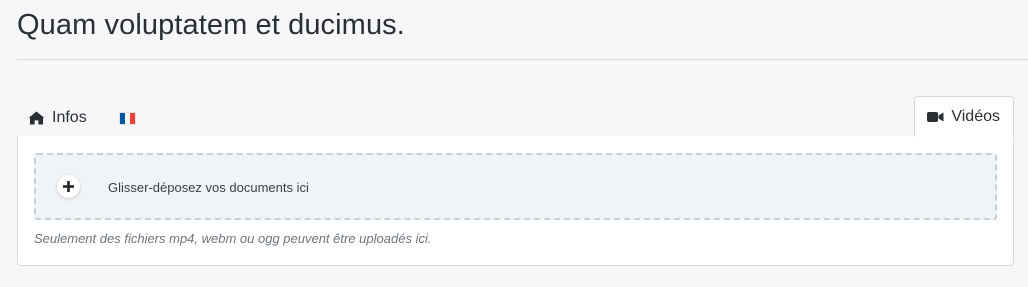 This screenshot has height=287, width=1028. I want to click on page-title: Quam voluptatem et ducimus., so click(211, 25).